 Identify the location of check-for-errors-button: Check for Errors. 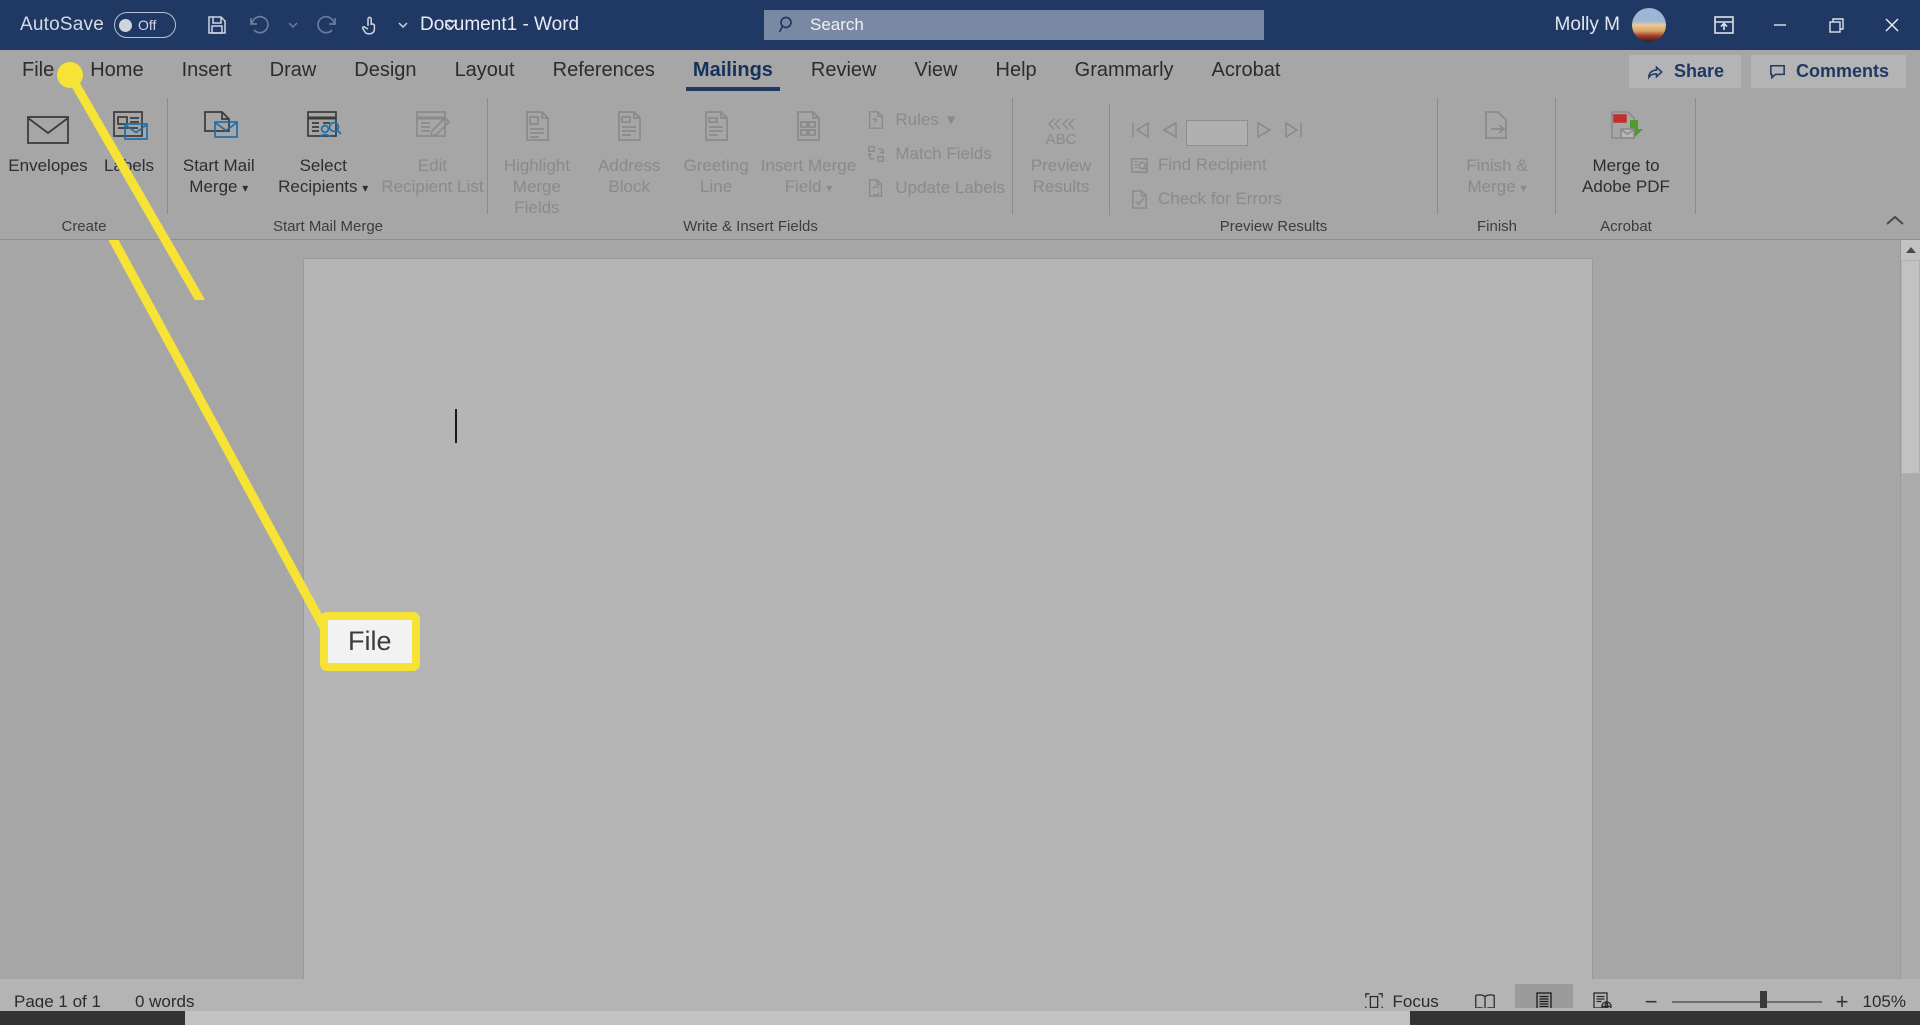
(1217, 199).